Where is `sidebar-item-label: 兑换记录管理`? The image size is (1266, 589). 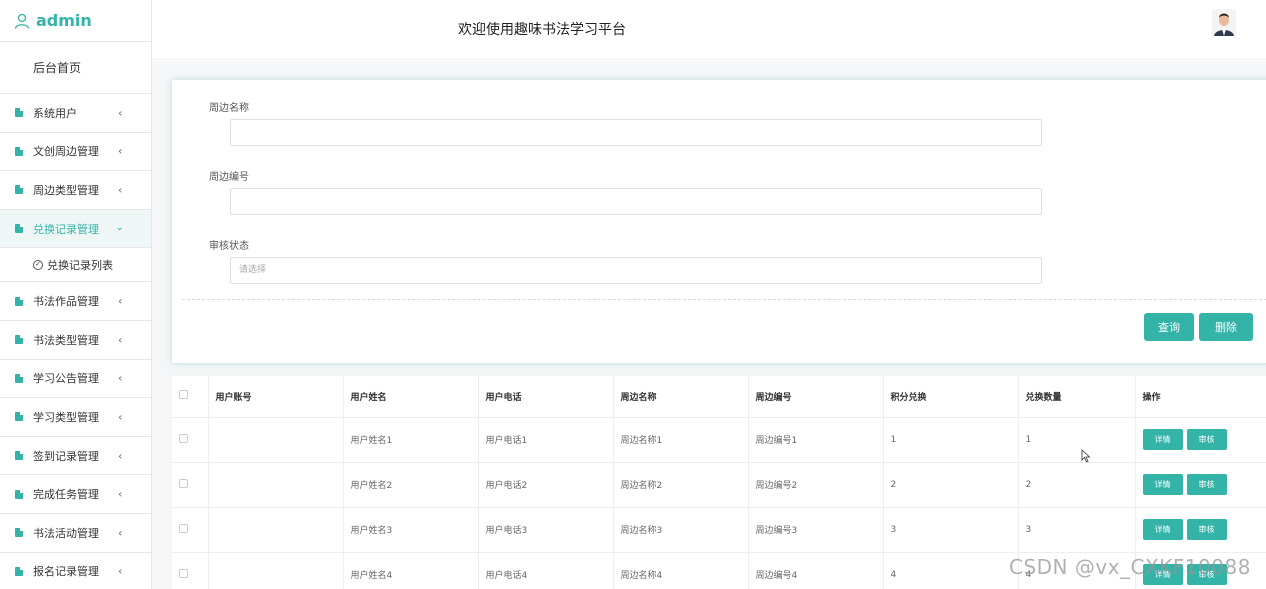
sidebar-item-label: 兑换记录管理 is located at coordinates (66, 229).